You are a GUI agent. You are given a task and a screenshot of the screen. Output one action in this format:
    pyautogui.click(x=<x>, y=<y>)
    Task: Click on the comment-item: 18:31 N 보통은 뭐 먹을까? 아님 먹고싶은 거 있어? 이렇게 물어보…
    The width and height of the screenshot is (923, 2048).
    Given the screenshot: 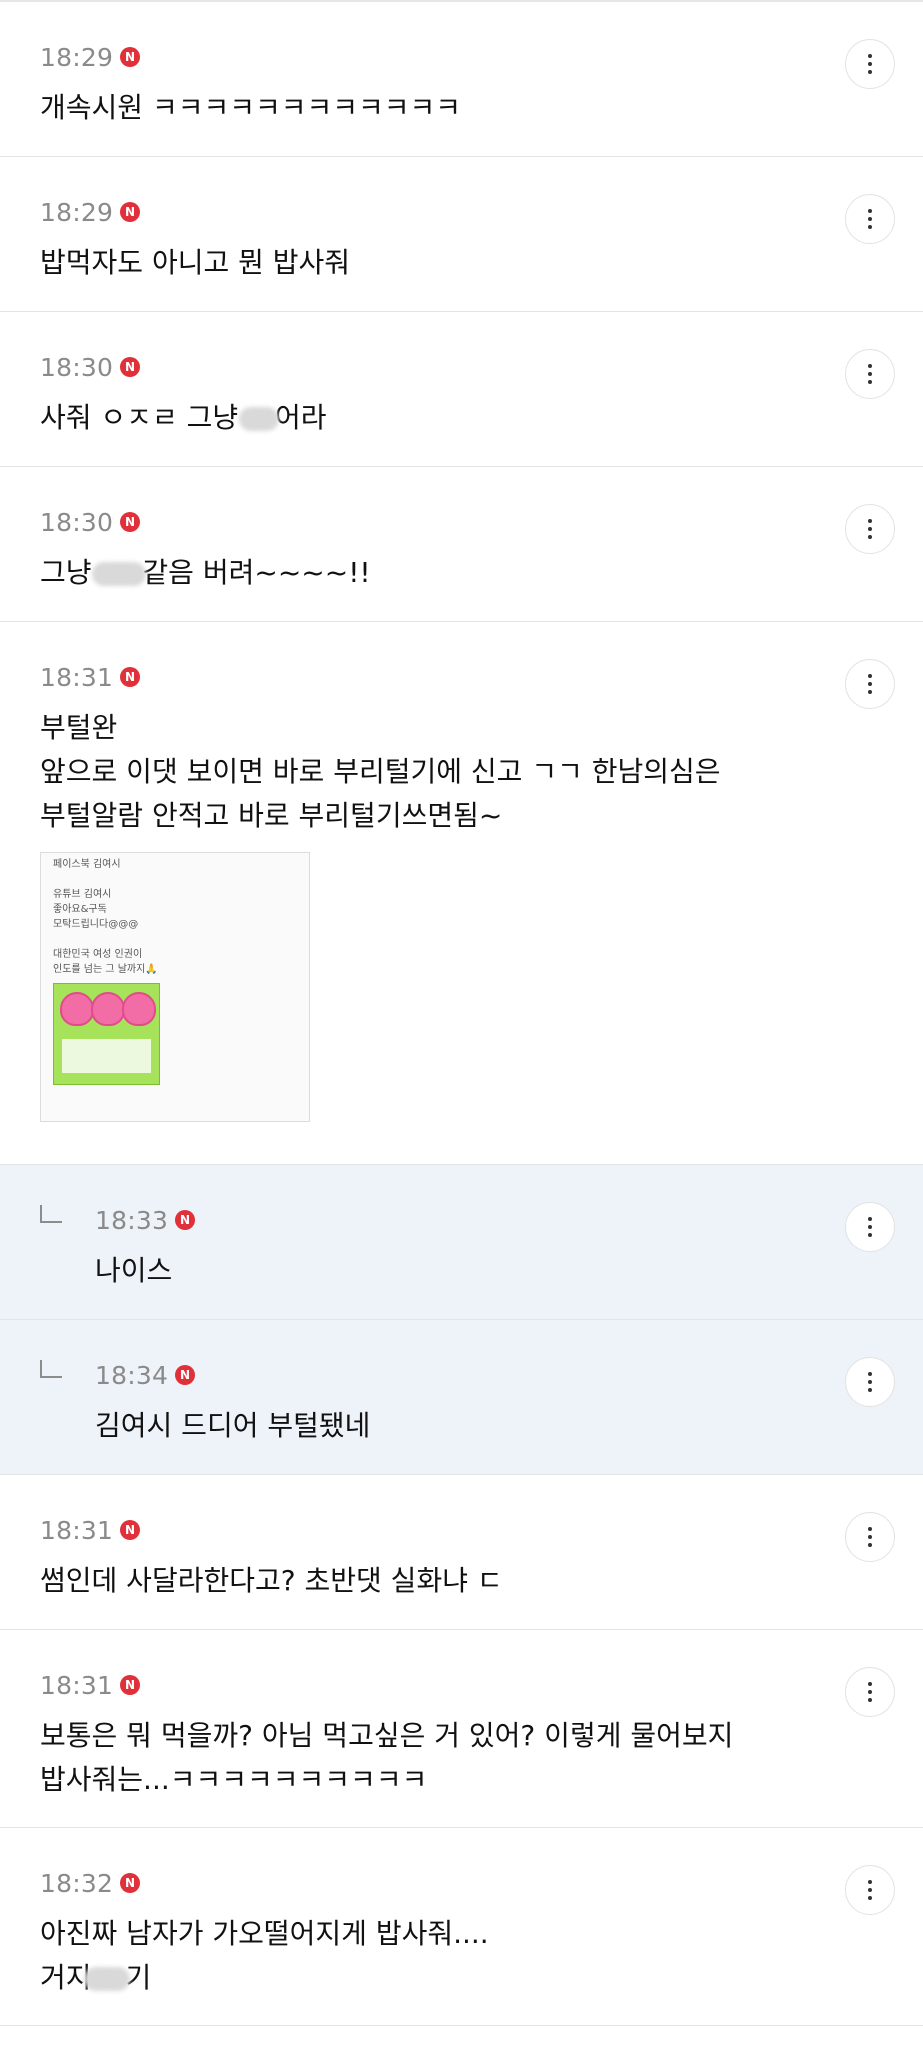 What is the action you would take?
    pyautogui.click(x=461, y=1729)
    